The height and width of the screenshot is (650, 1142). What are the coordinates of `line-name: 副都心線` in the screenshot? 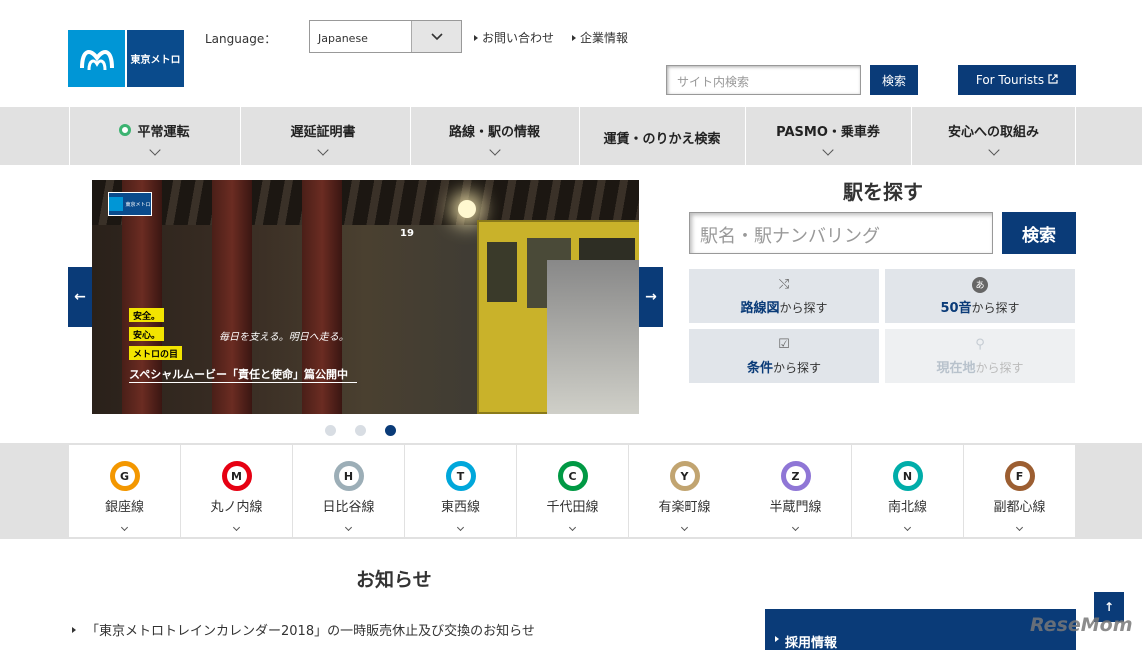 It's located at (1019, 507).